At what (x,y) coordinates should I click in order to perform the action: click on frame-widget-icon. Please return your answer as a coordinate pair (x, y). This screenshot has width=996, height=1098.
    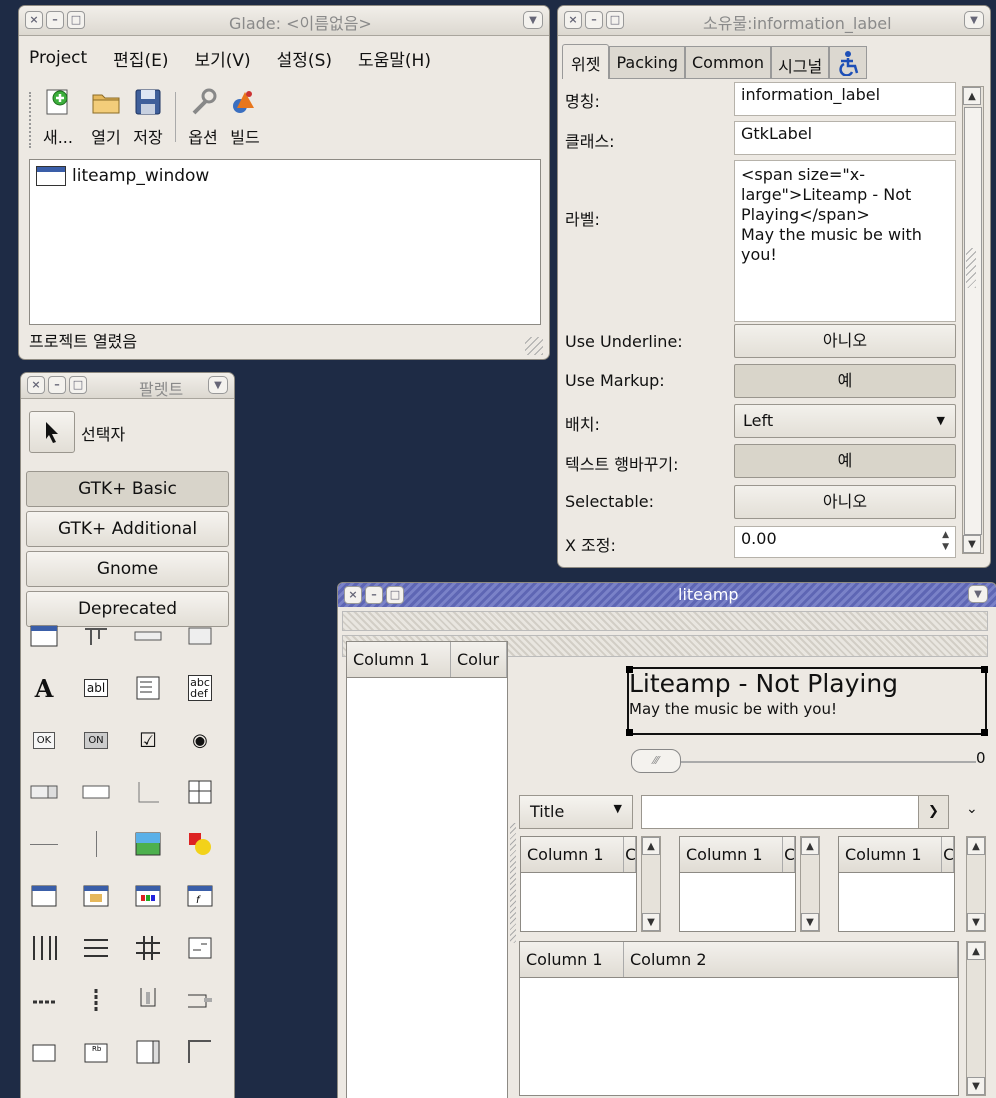
    Looking at the image, I should click on (44, 1052).